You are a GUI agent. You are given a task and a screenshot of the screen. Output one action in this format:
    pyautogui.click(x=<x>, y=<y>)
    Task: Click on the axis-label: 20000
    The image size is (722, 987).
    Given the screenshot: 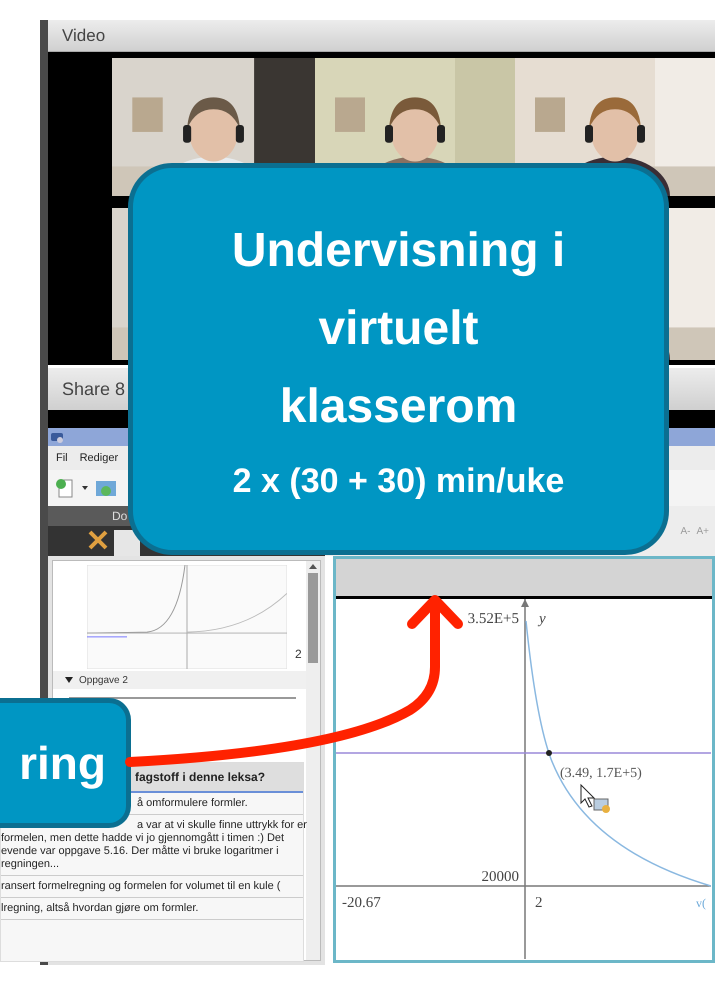 What is the action you would take?
    pyautogui.click(x=500, y=877)
    